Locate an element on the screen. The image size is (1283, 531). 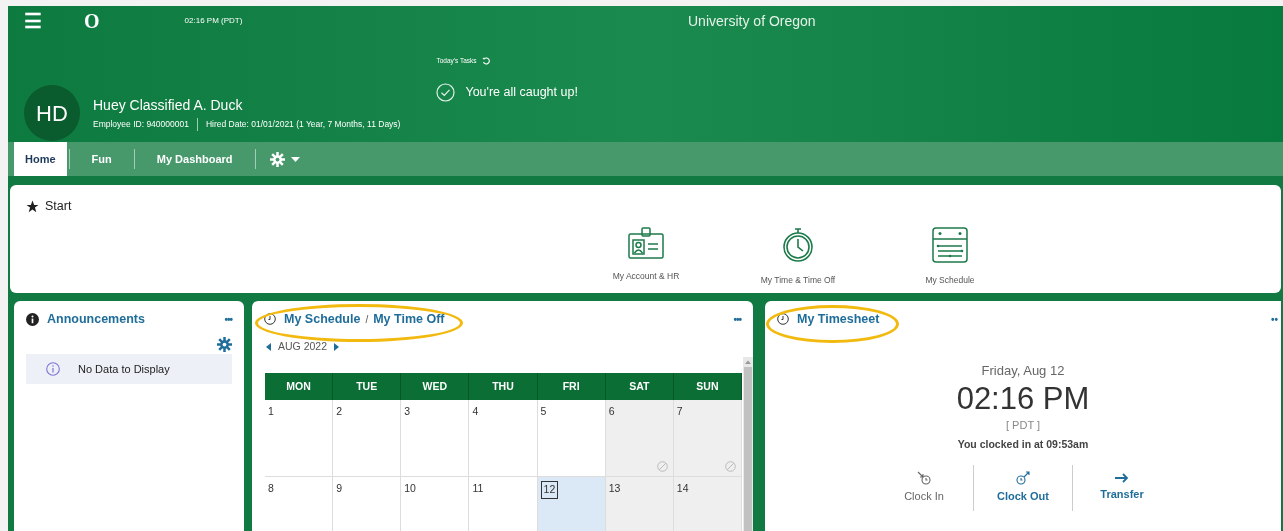
card-title: My Timesheet is located at coordinates (838, 319).